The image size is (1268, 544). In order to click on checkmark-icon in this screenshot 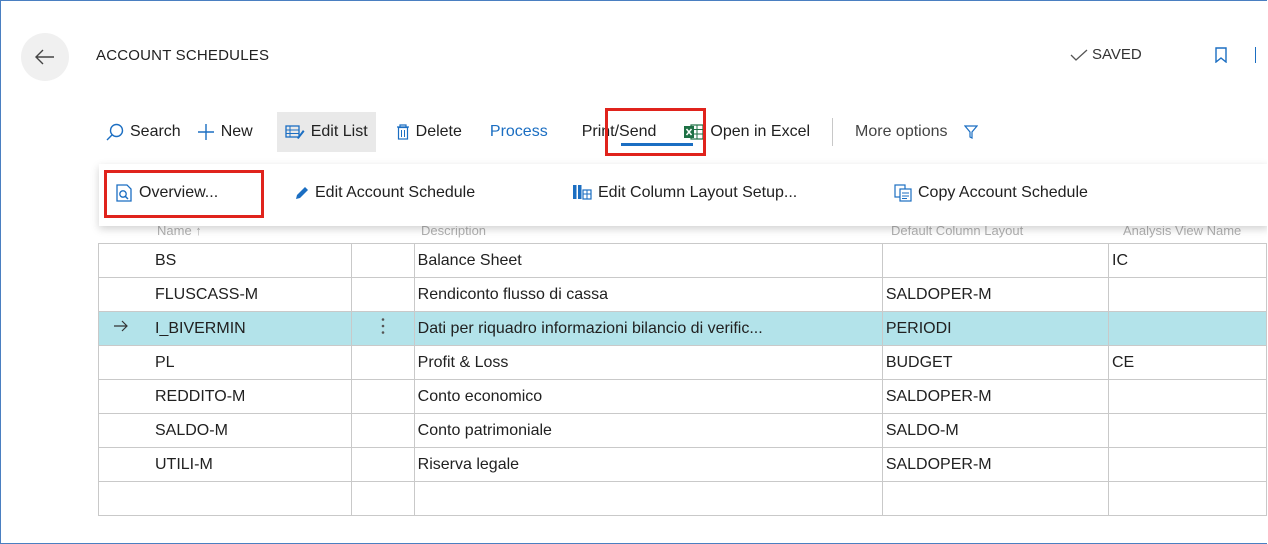, I will do `click(1079, 55)`.